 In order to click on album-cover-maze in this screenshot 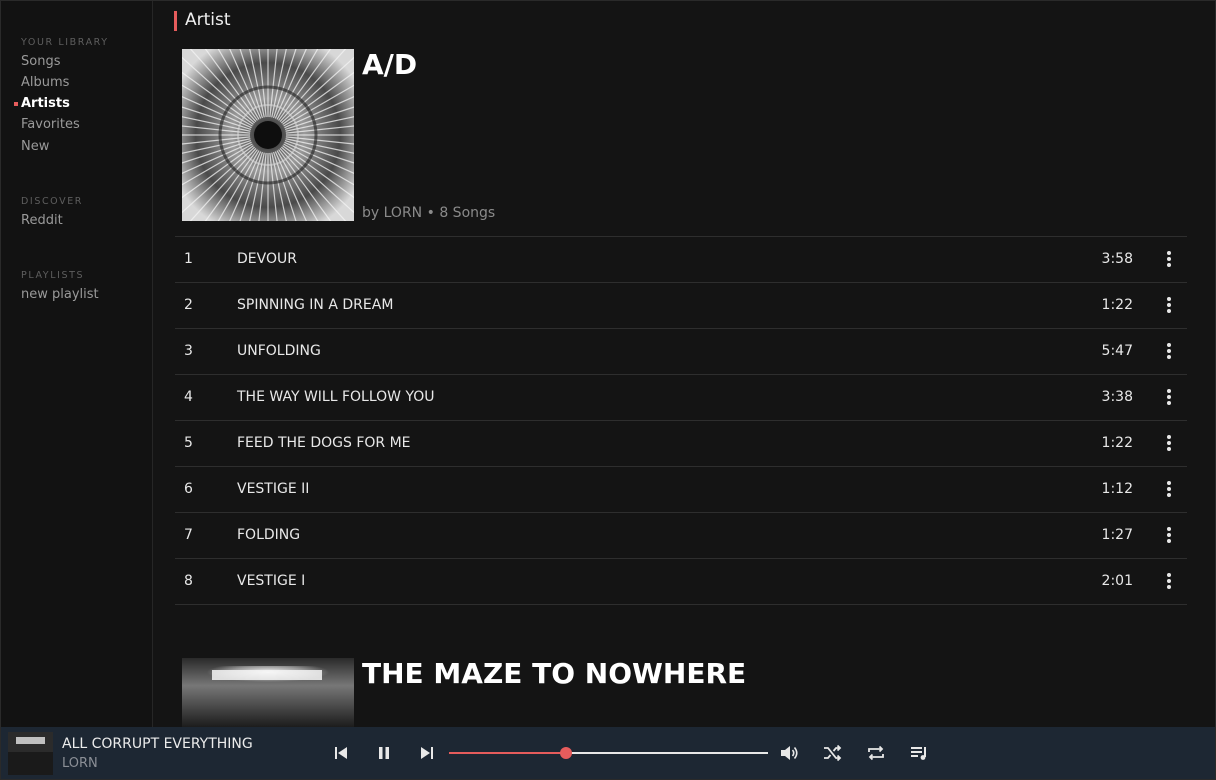, I will do `click(268, 692)`.